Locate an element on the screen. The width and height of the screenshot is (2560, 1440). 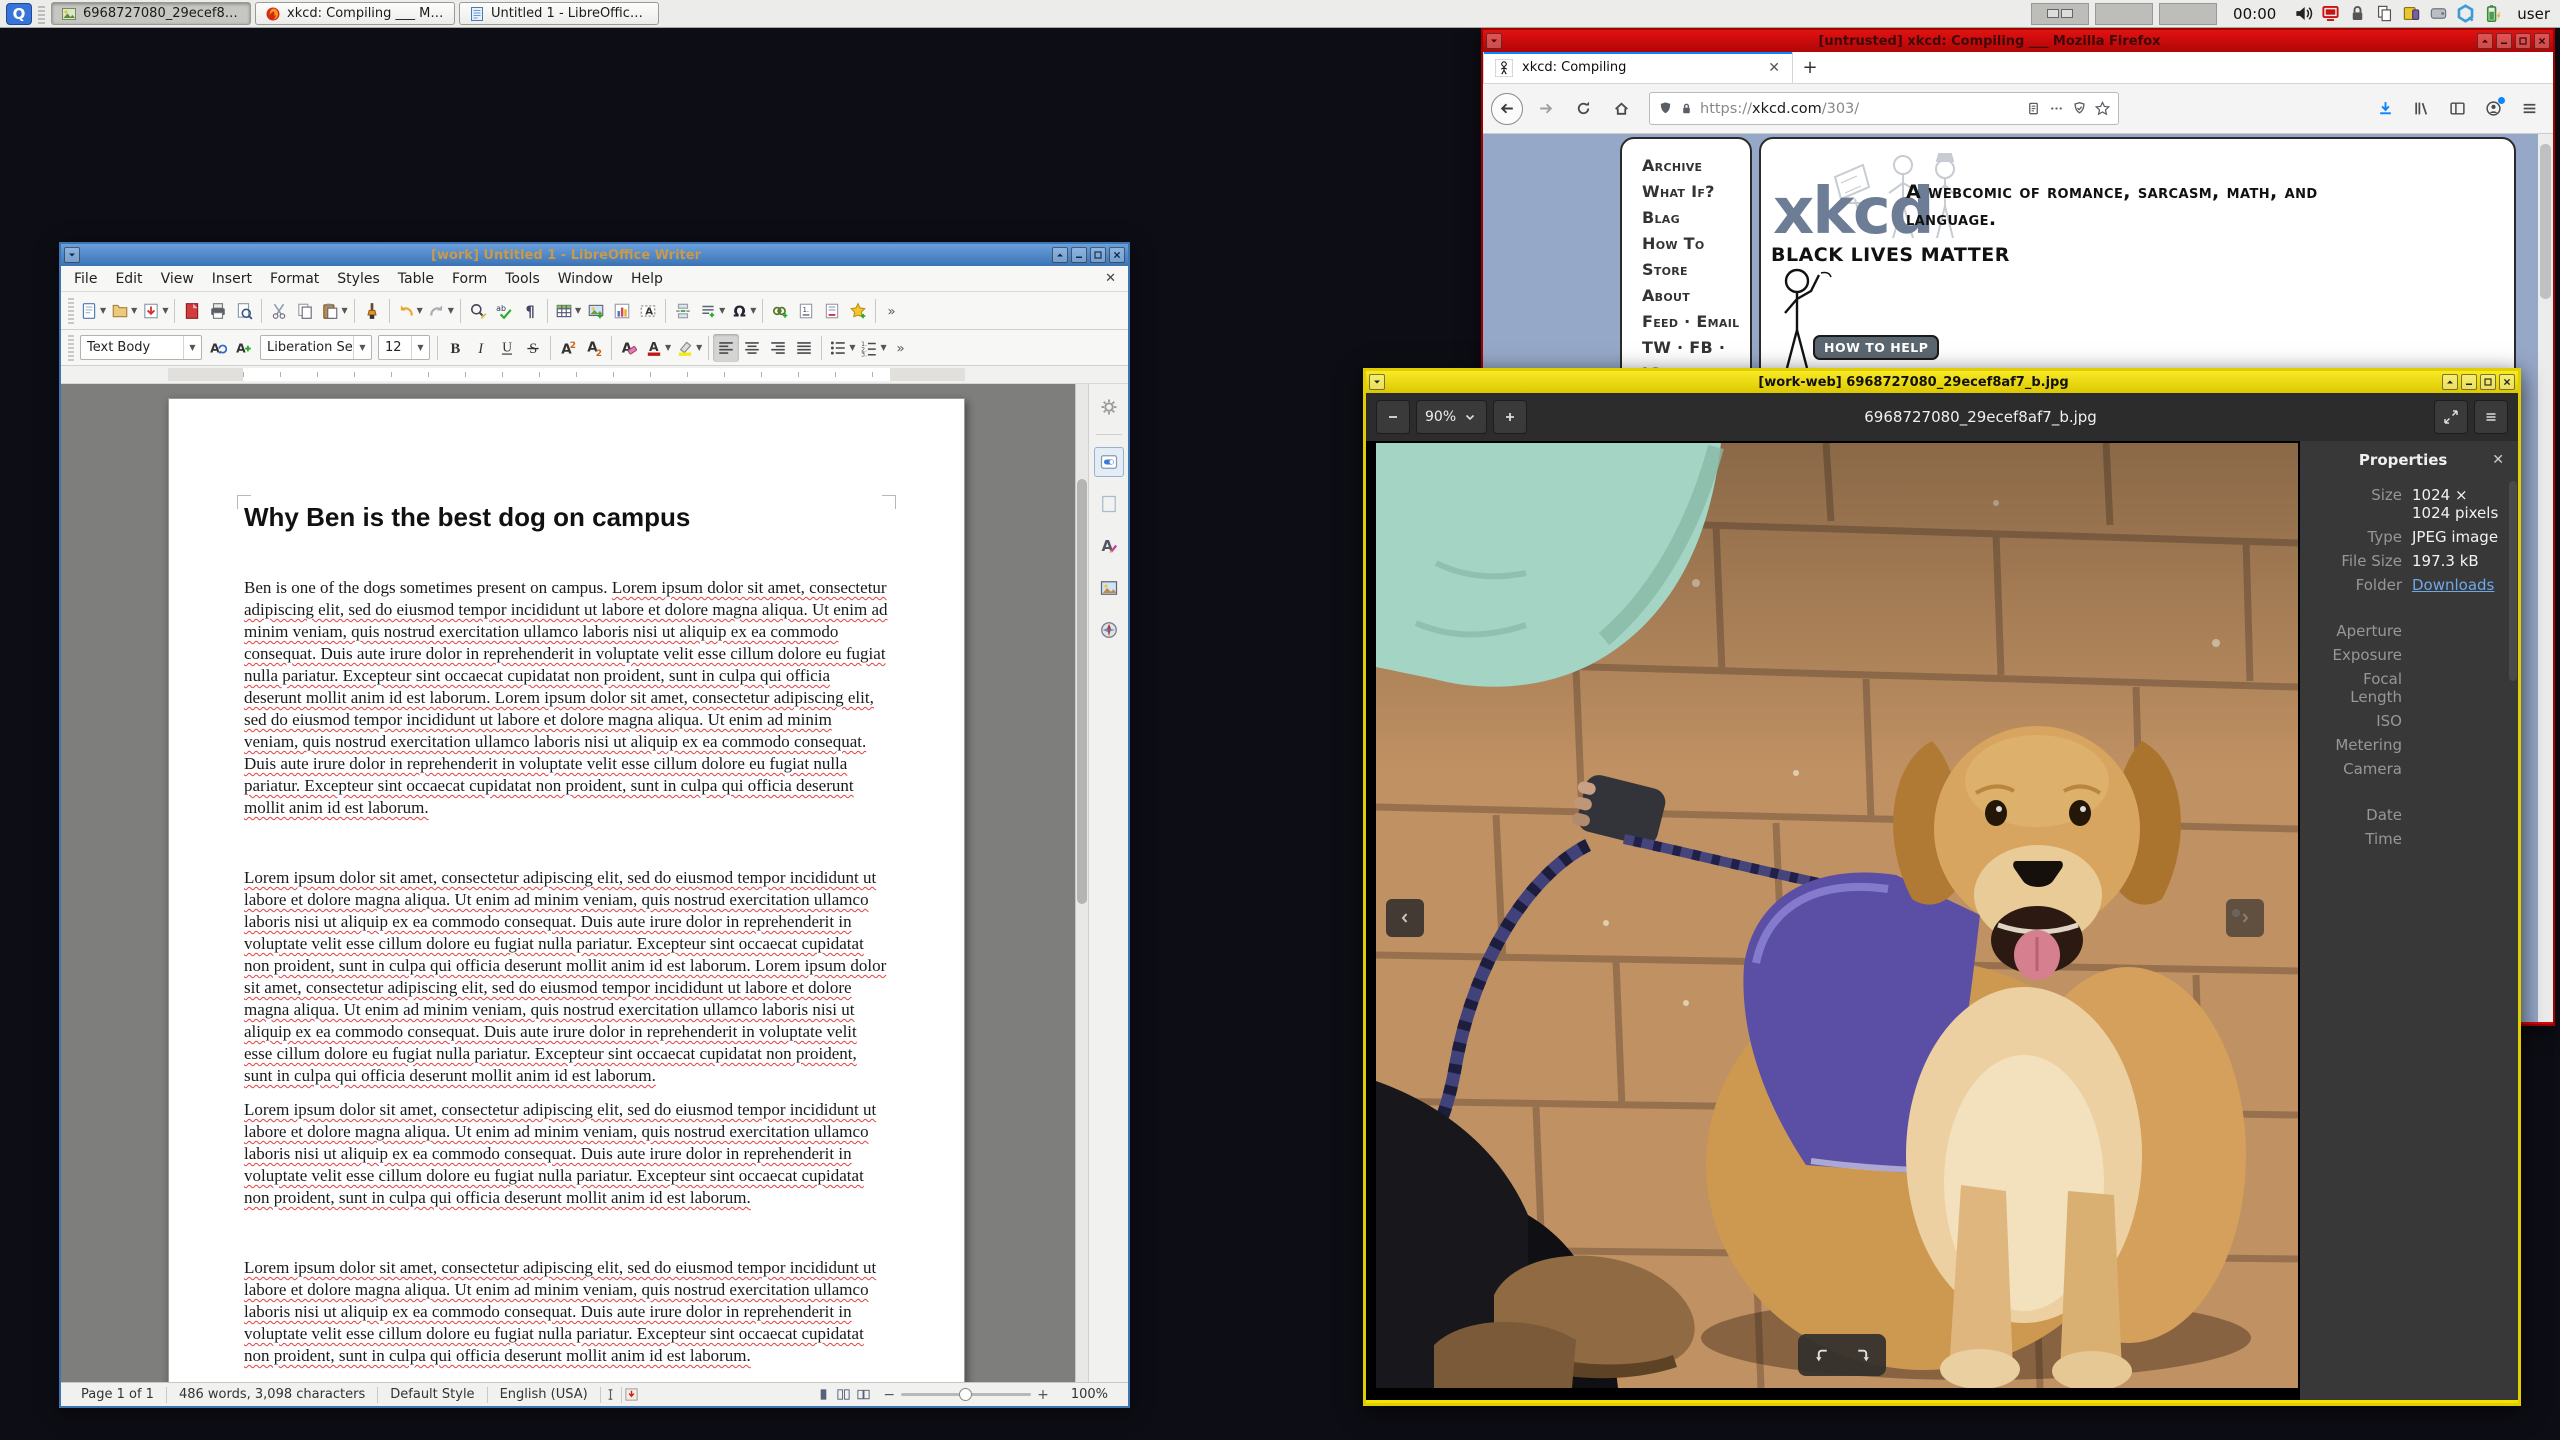
clear-formatting-button: A is located at coordinates (629, 348).